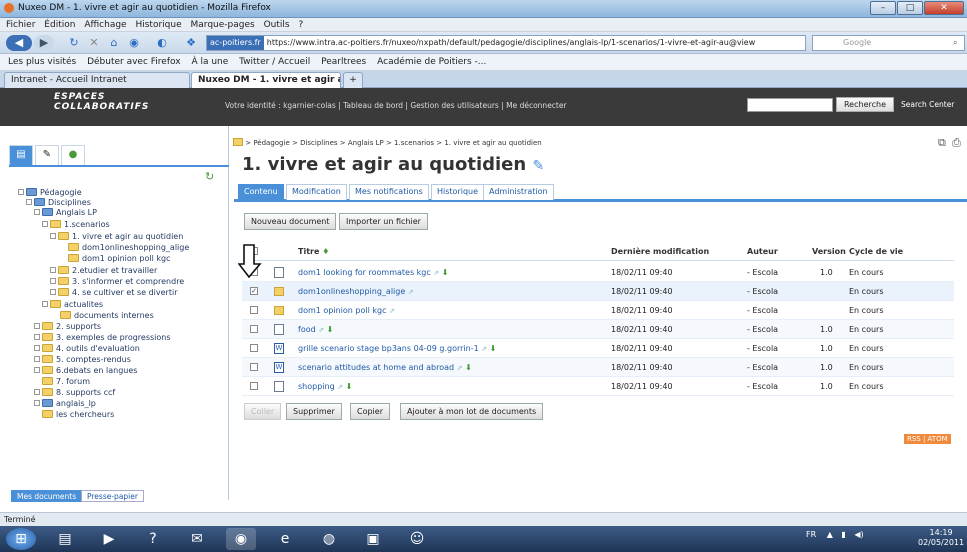  Describe the element at coordinates (274, 62) in the screenshot. I see `bookmark-twitter: Twitter / Accueil` at that location.